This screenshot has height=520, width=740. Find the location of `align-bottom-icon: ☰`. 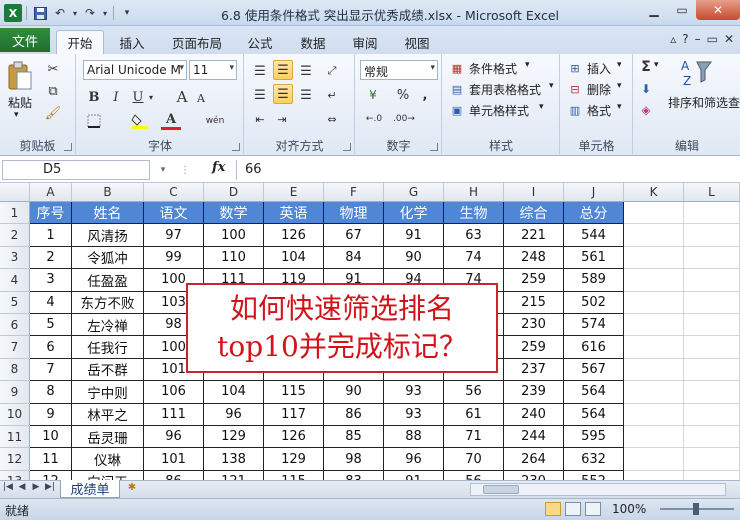

align-bottom-icon: ☰ is located at coordinates (306, 71).